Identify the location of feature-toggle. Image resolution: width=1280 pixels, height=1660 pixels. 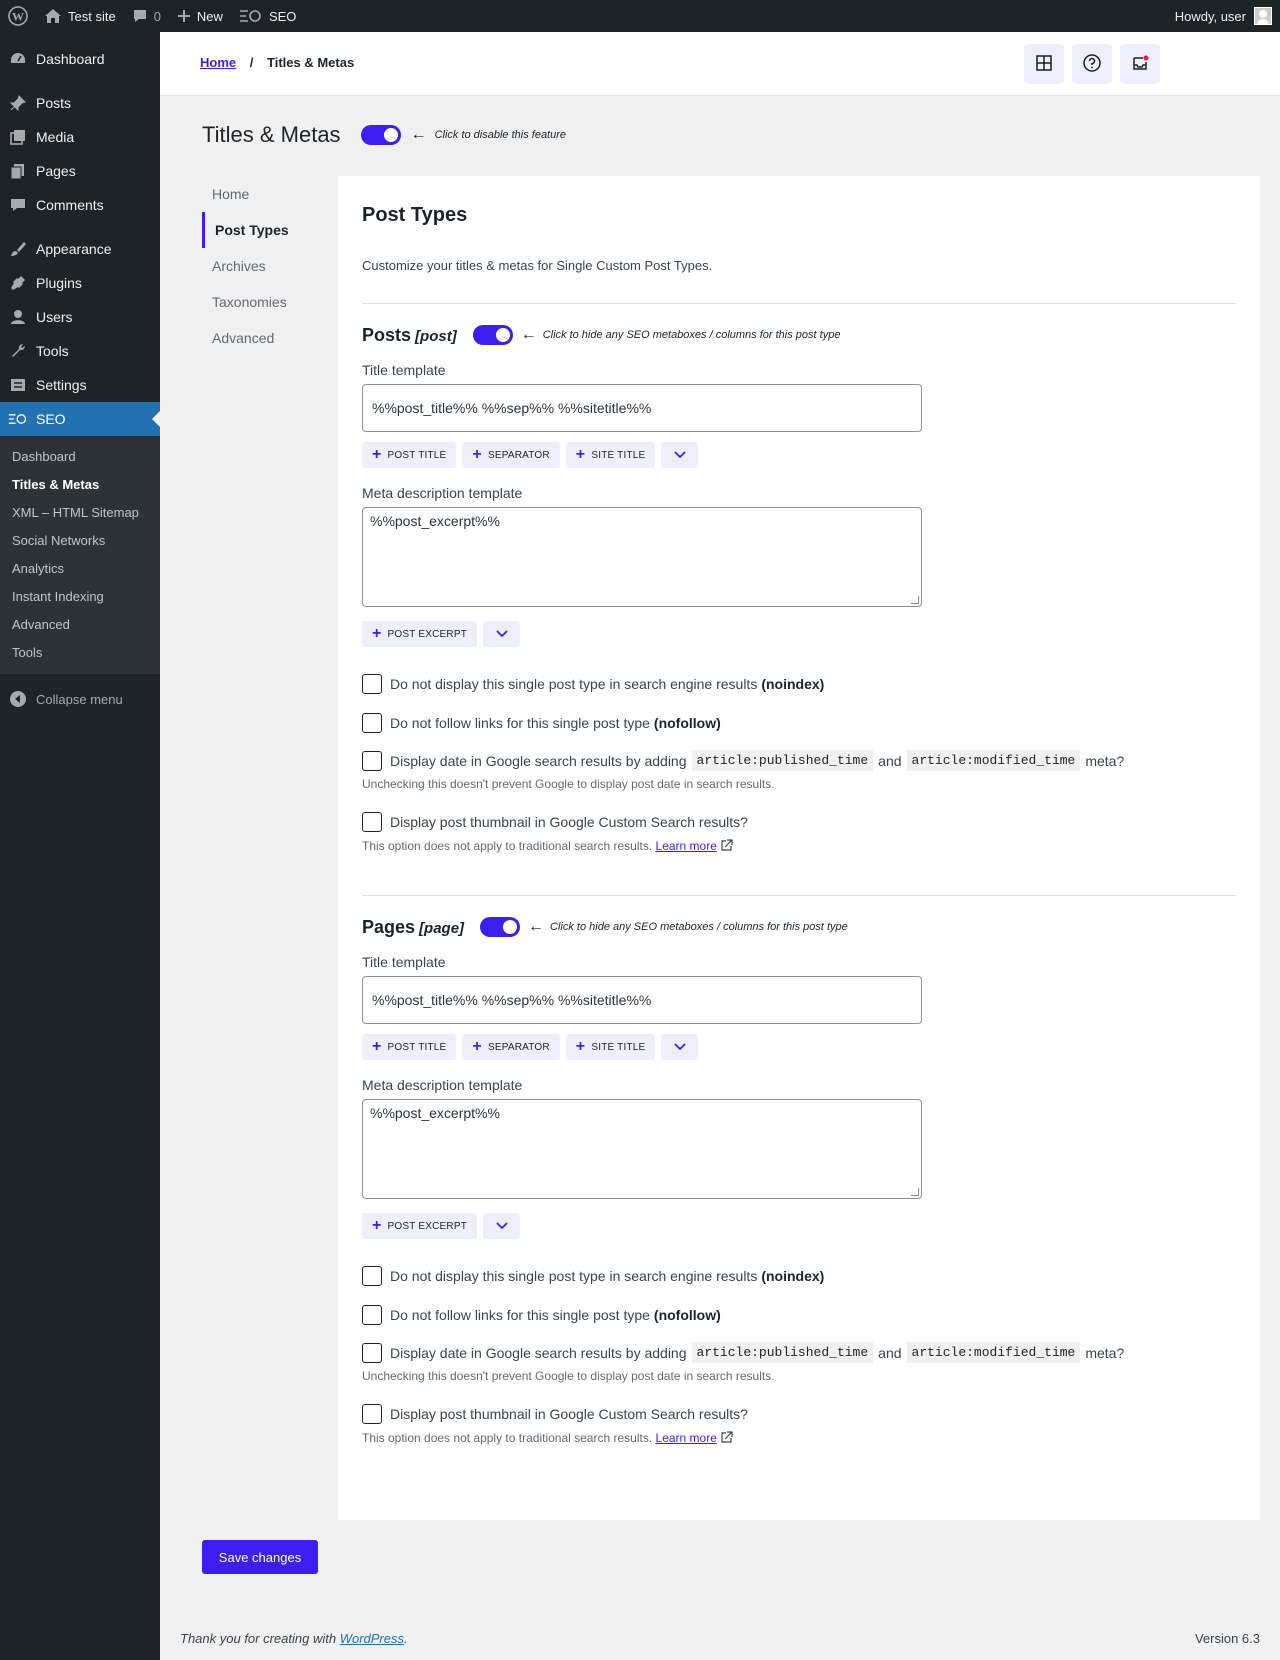
(380, 135).